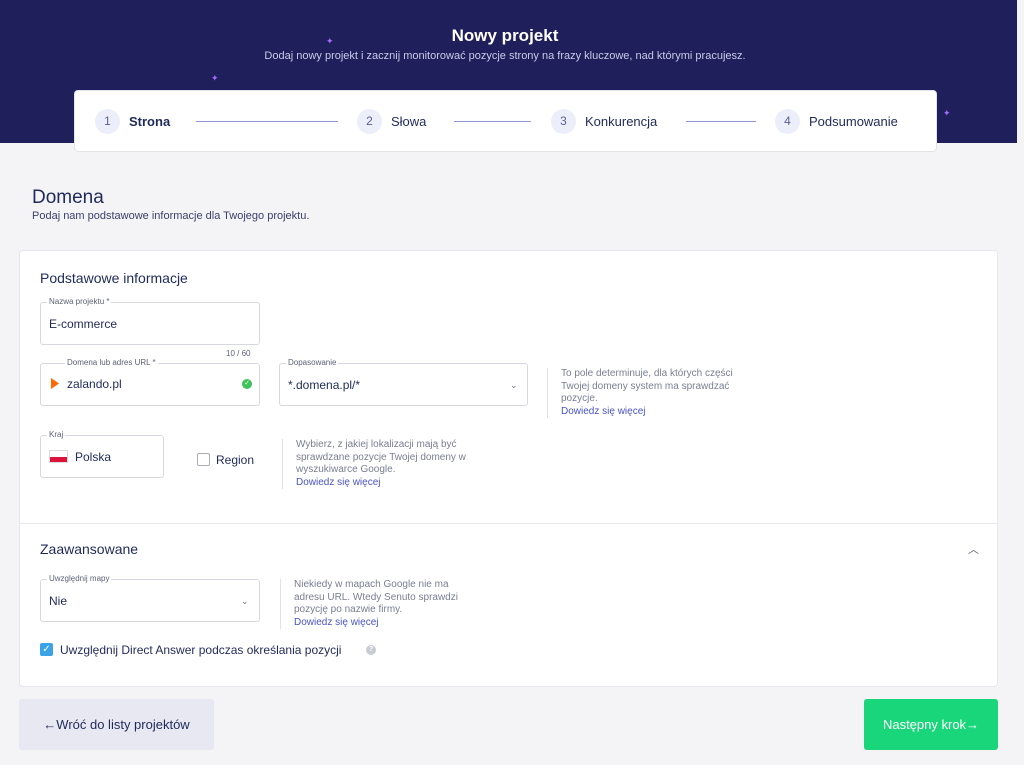 The height and width of the screenshot is (765, 1024). I want to click on step-konkurencja: 3 Konkurencja, so click(604, 121).